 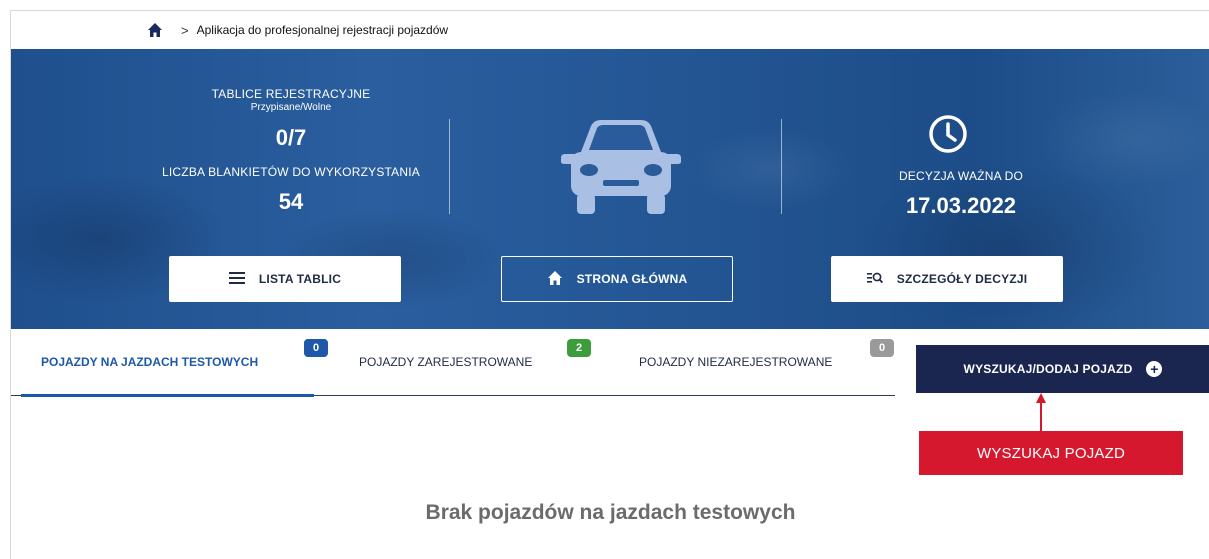 What do you see at coordinates (446, 362) in the screenshot?
I see `tab-label: POJAZDY ZAREJESTROWANE` at bounding box center [446, 362].